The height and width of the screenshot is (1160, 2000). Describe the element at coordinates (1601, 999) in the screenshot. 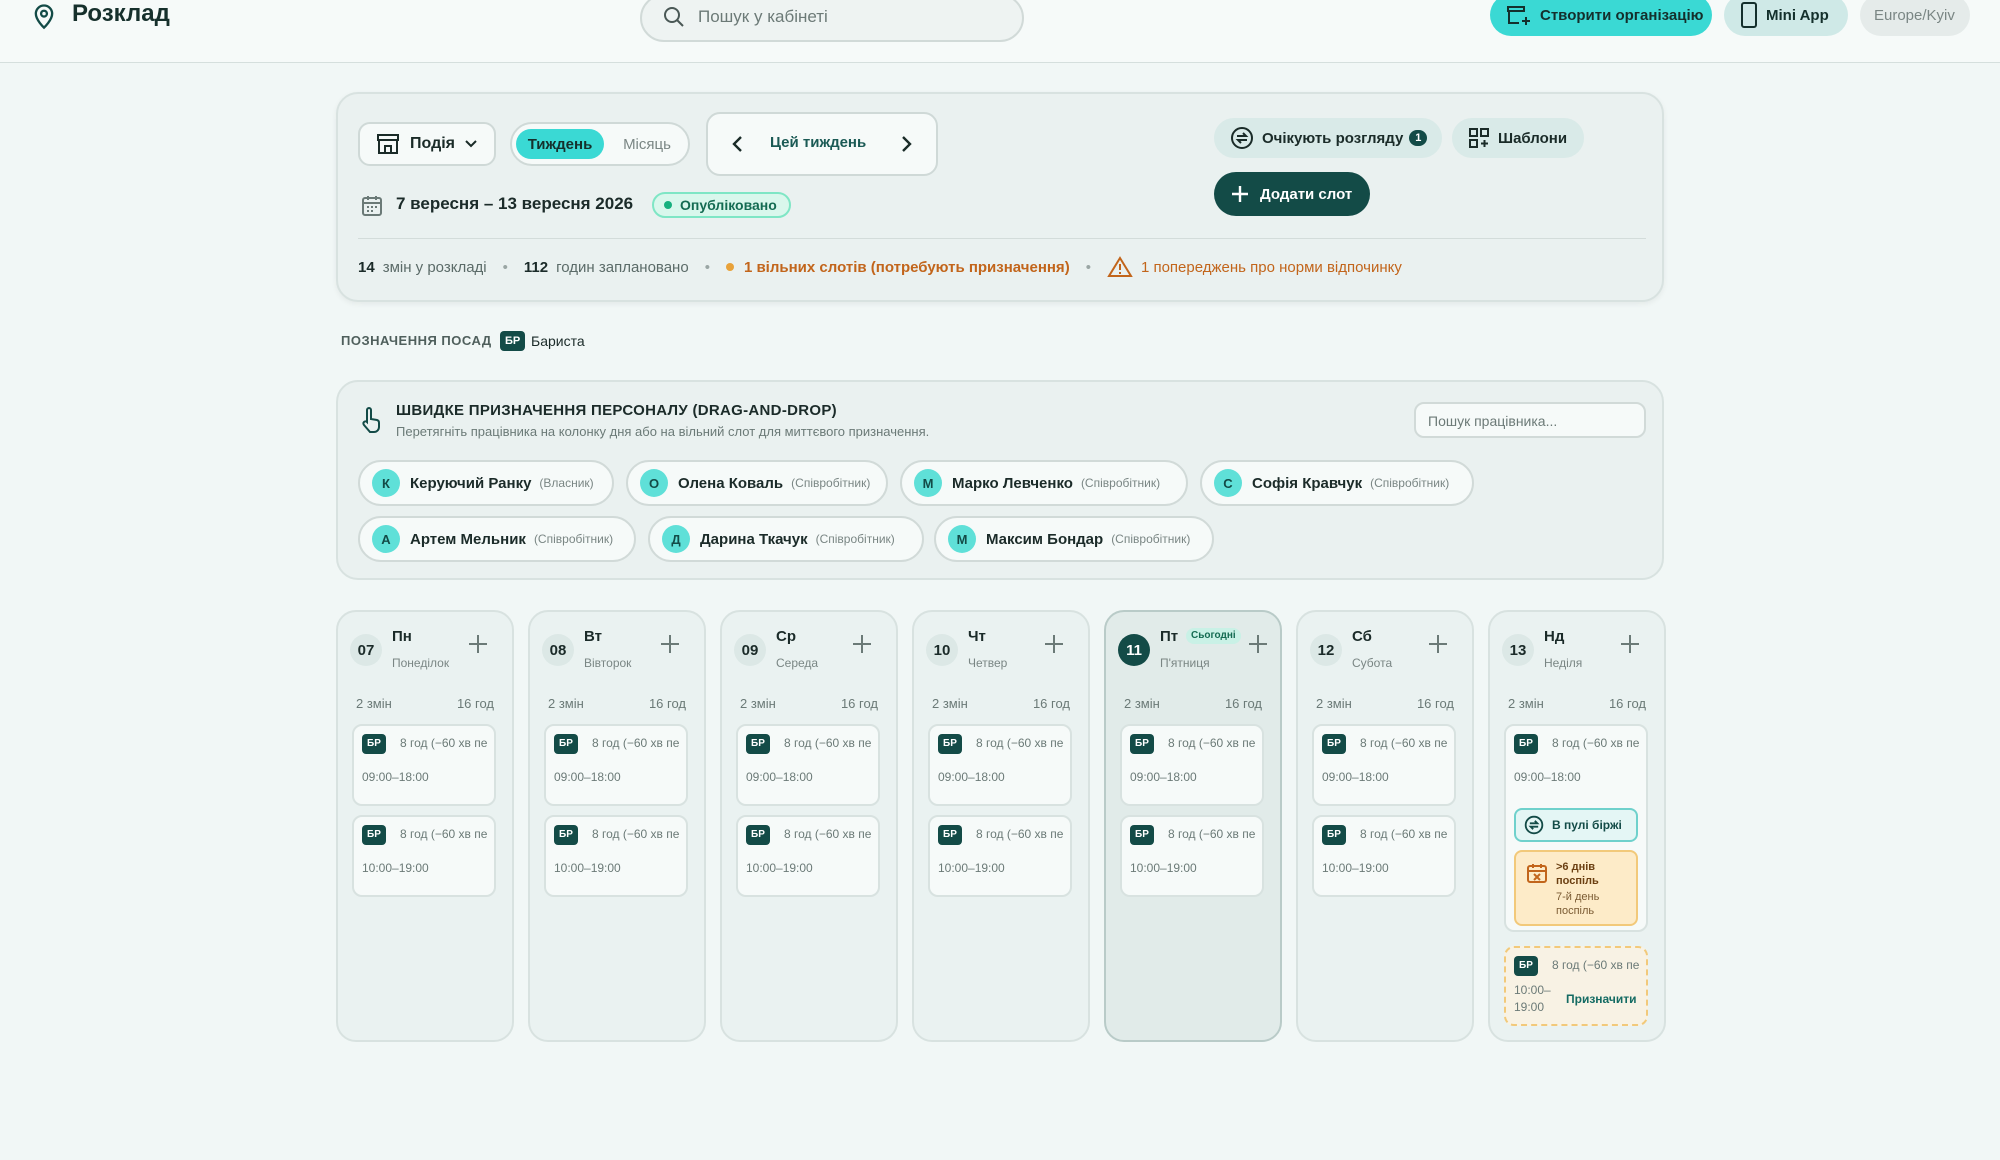

I see `assign-button: Призначити` at that location.